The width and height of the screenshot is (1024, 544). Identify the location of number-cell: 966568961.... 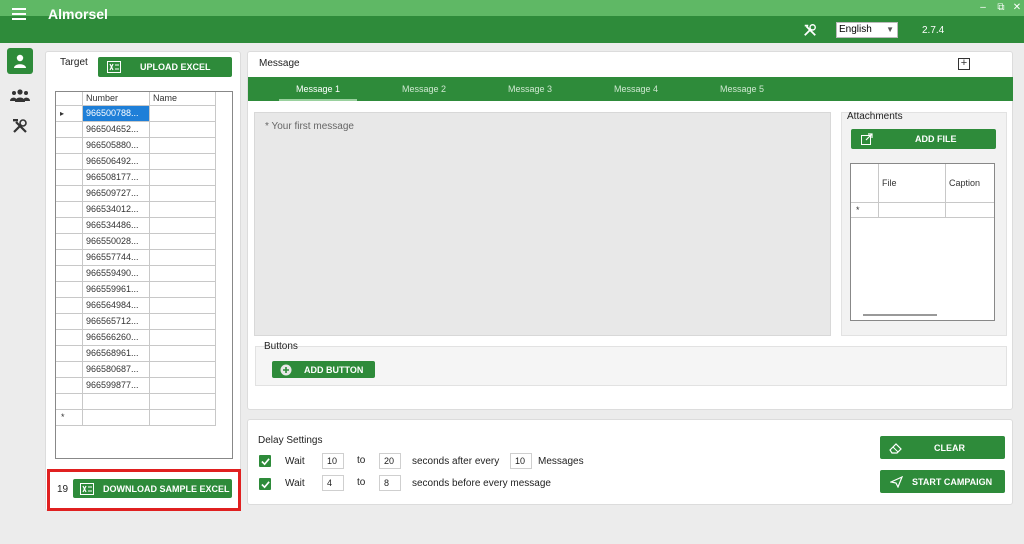
(116, 354).